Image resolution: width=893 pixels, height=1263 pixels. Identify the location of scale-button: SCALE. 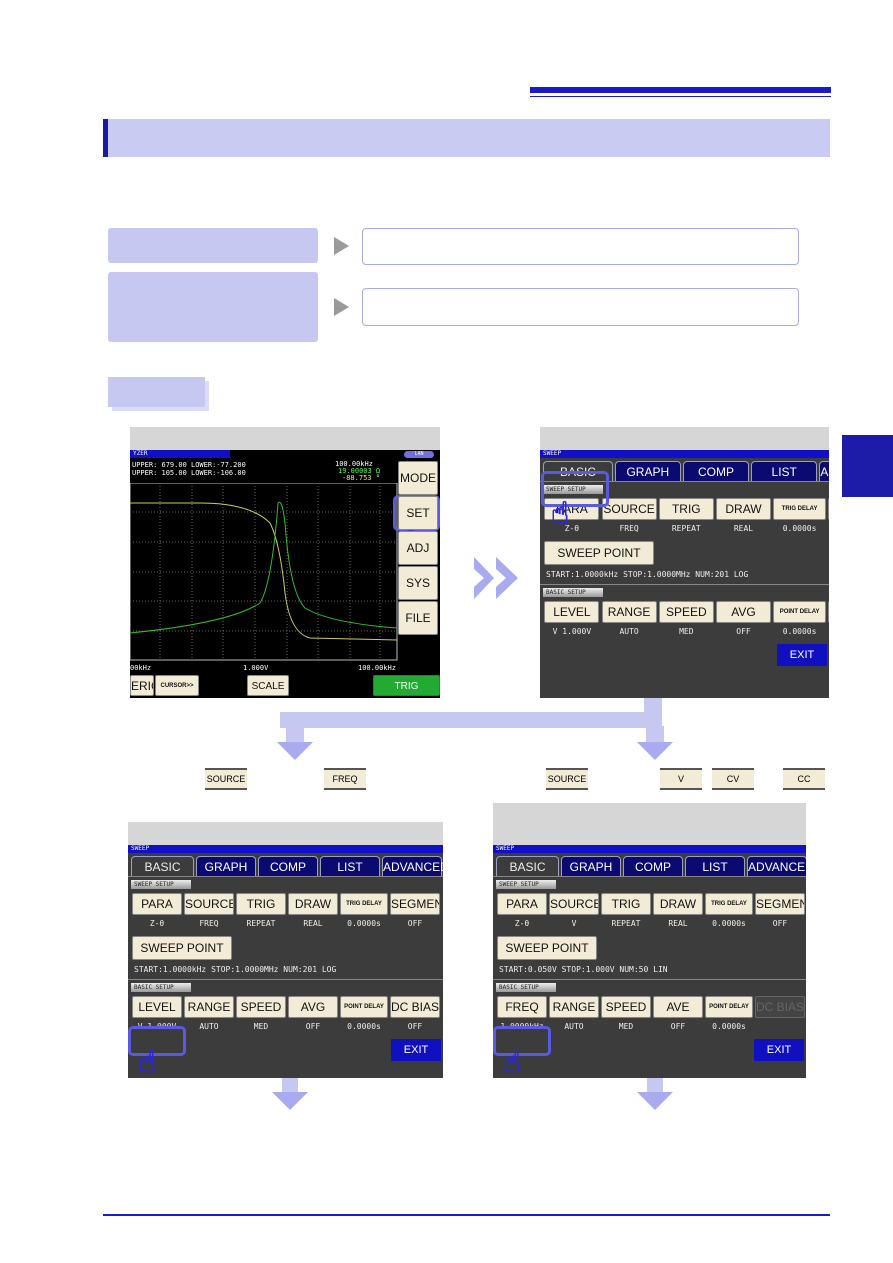
(268, 685).